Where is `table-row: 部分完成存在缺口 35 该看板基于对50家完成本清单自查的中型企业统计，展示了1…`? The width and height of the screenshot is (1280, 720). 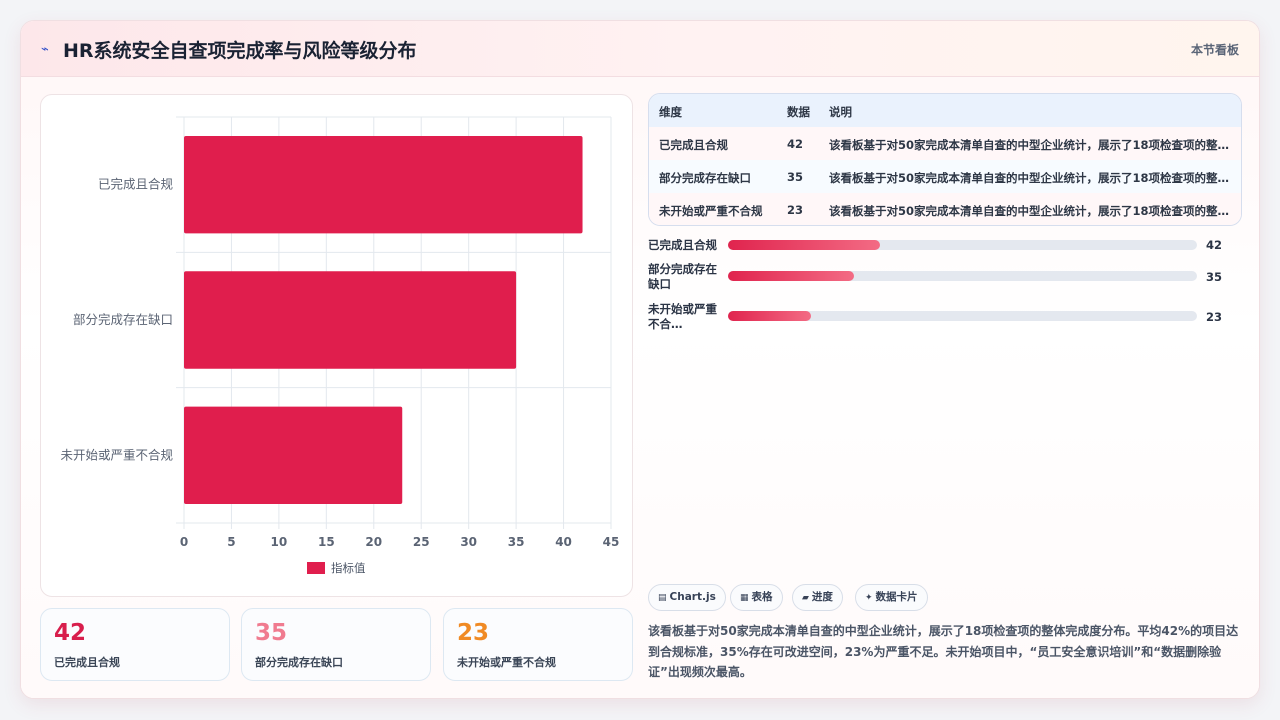 table-row: 部分完成存在缺口 35 该看板基于对50家完成本清单自查的中型企业统计，展示了1… is located at coordinates (945, 176).